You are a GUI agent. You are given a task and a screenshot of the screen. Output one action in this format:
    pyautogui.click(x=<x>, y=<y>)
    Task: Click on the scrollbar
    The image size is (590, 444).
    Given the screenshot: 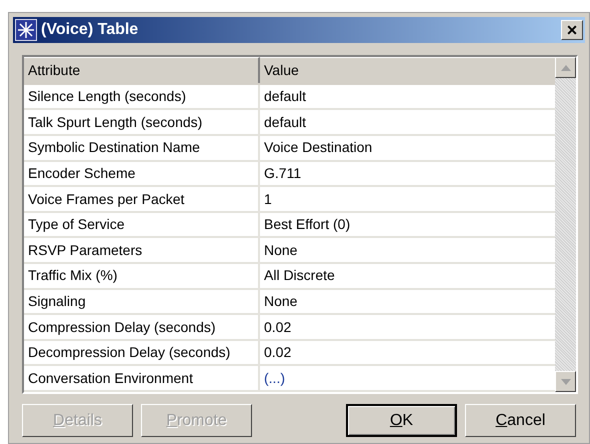 What is the action you would take?
    pyautogui.click(x=565, y=224)
    